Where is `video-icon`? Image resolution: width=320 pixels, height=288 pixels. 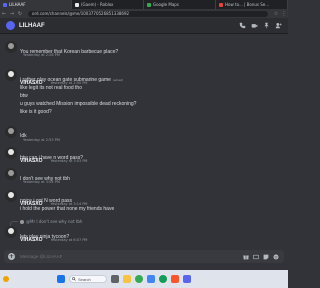 video-icon is located at coordinates (254, 25).